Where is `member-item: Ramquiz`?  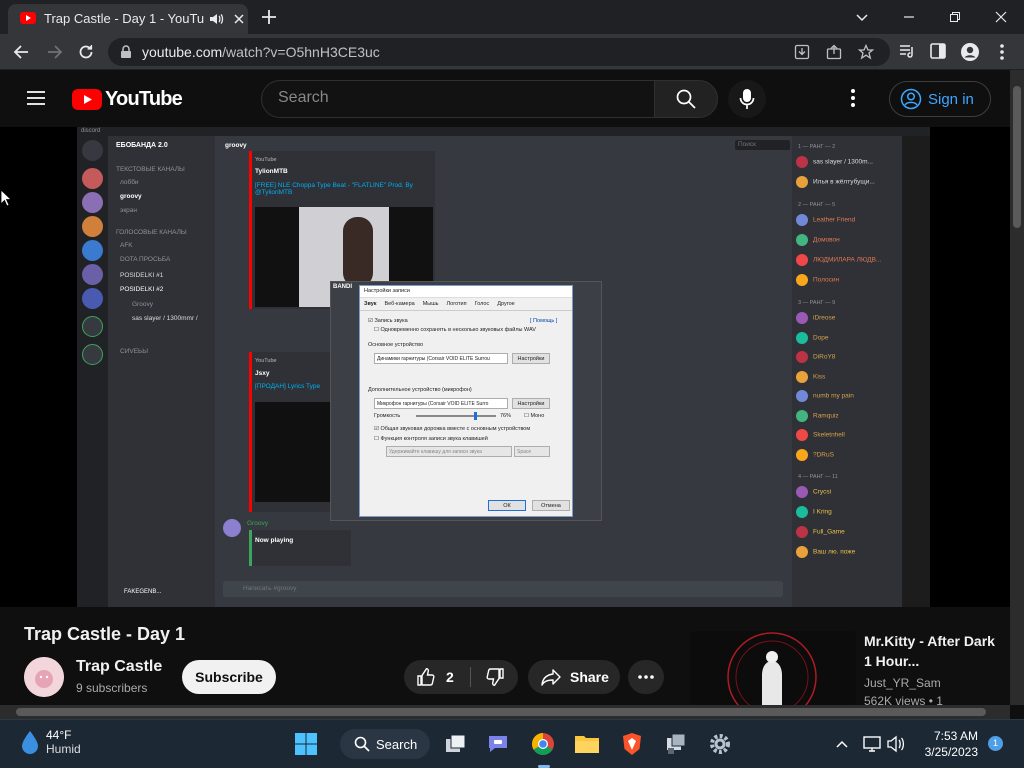
member-item: Ramquiz is located at coordinates (817, 415).